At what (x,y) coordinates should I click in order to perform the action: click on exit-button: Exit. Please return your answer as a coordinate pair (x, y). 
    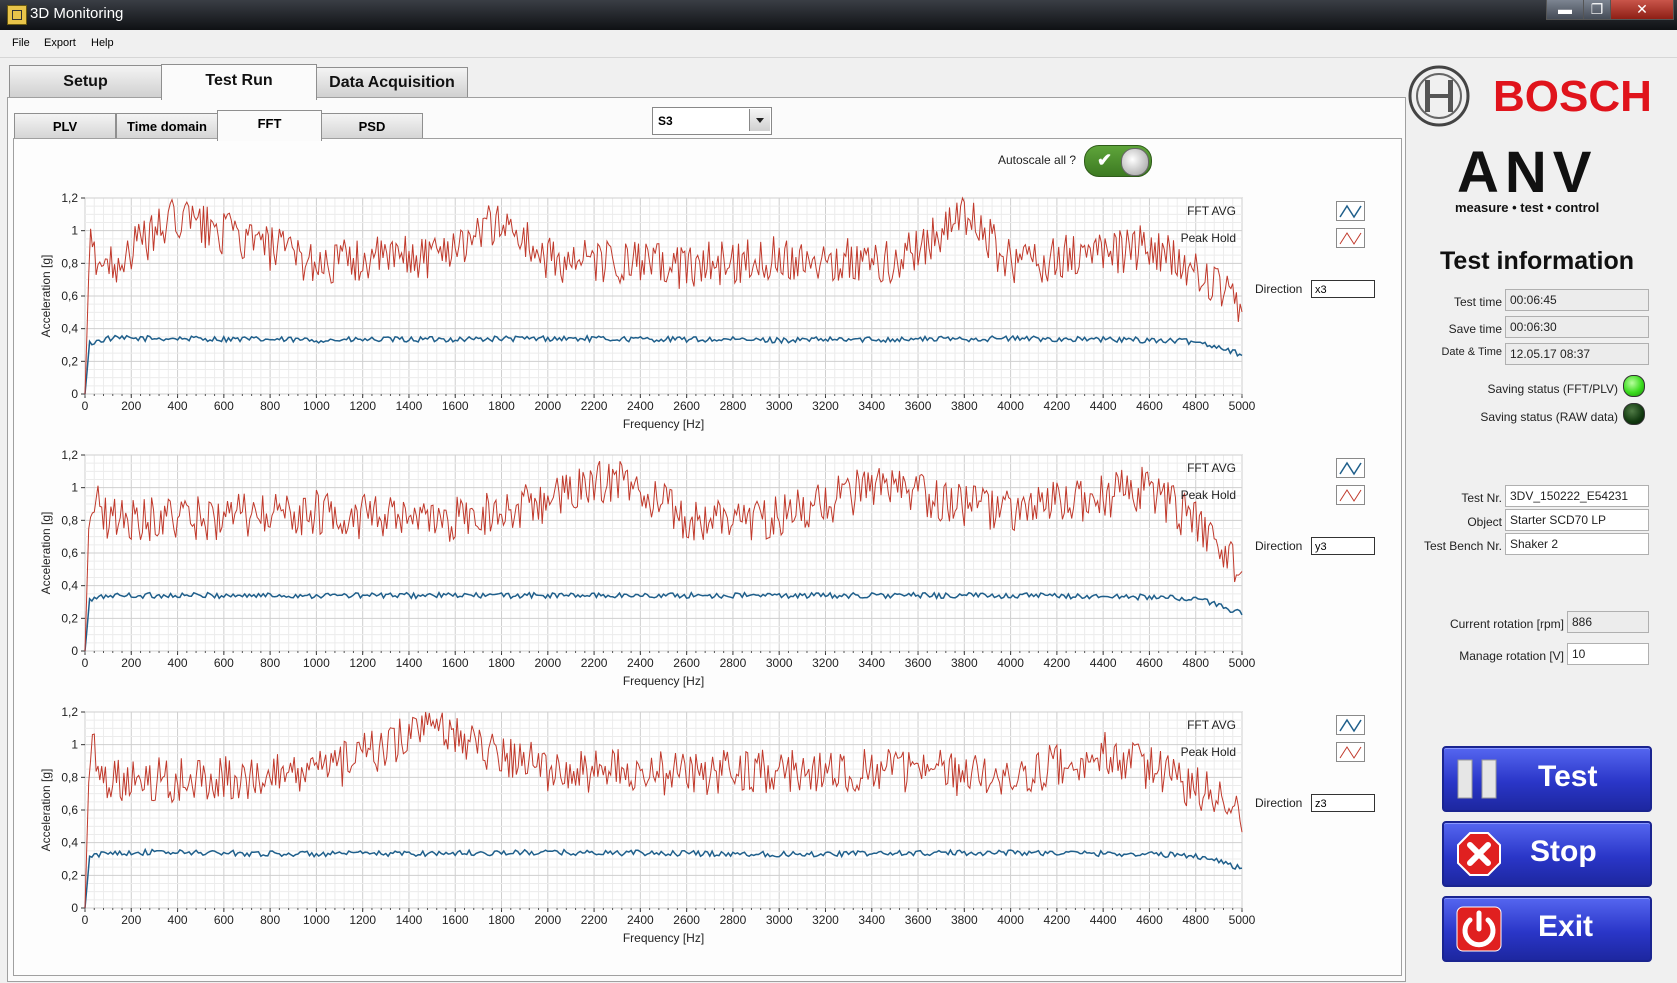
    Looking at the image, I should click on (1547, 929).